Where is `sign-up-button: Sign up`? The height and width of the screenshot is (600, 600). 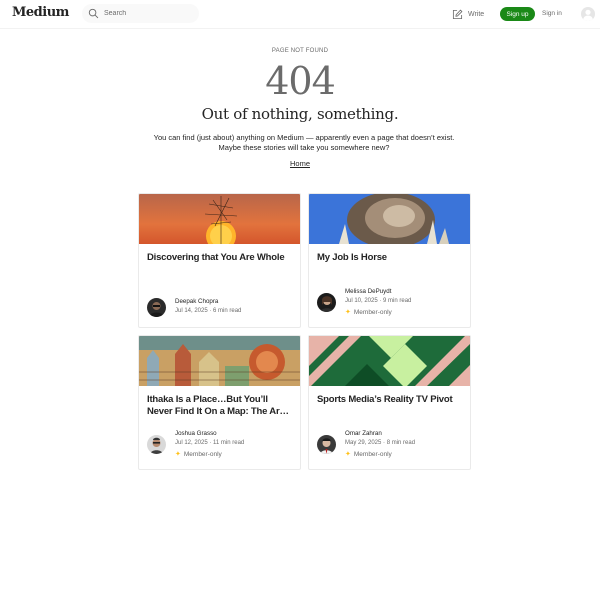
sign-up-button: Sign up is located at coordinates (517, 14).